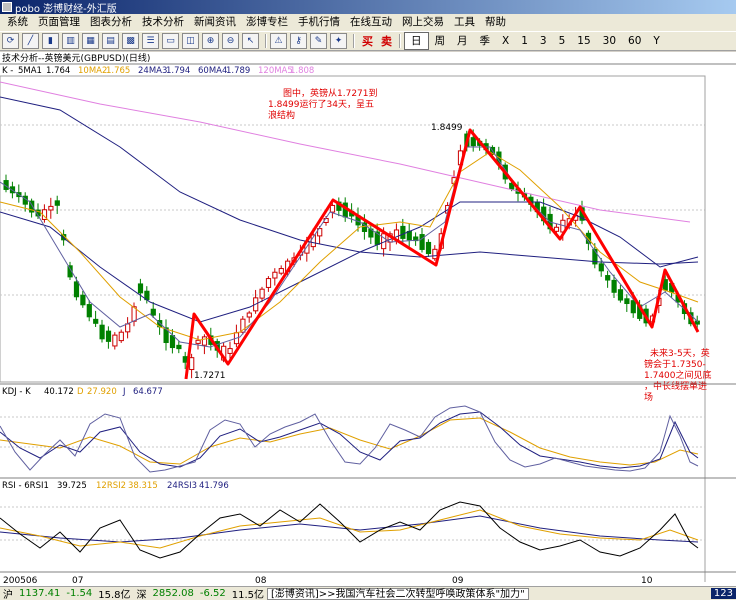 Image resolution: width=736 pixels, height=600 pixels. I want to click on period-month: 月, so click(462, 41).